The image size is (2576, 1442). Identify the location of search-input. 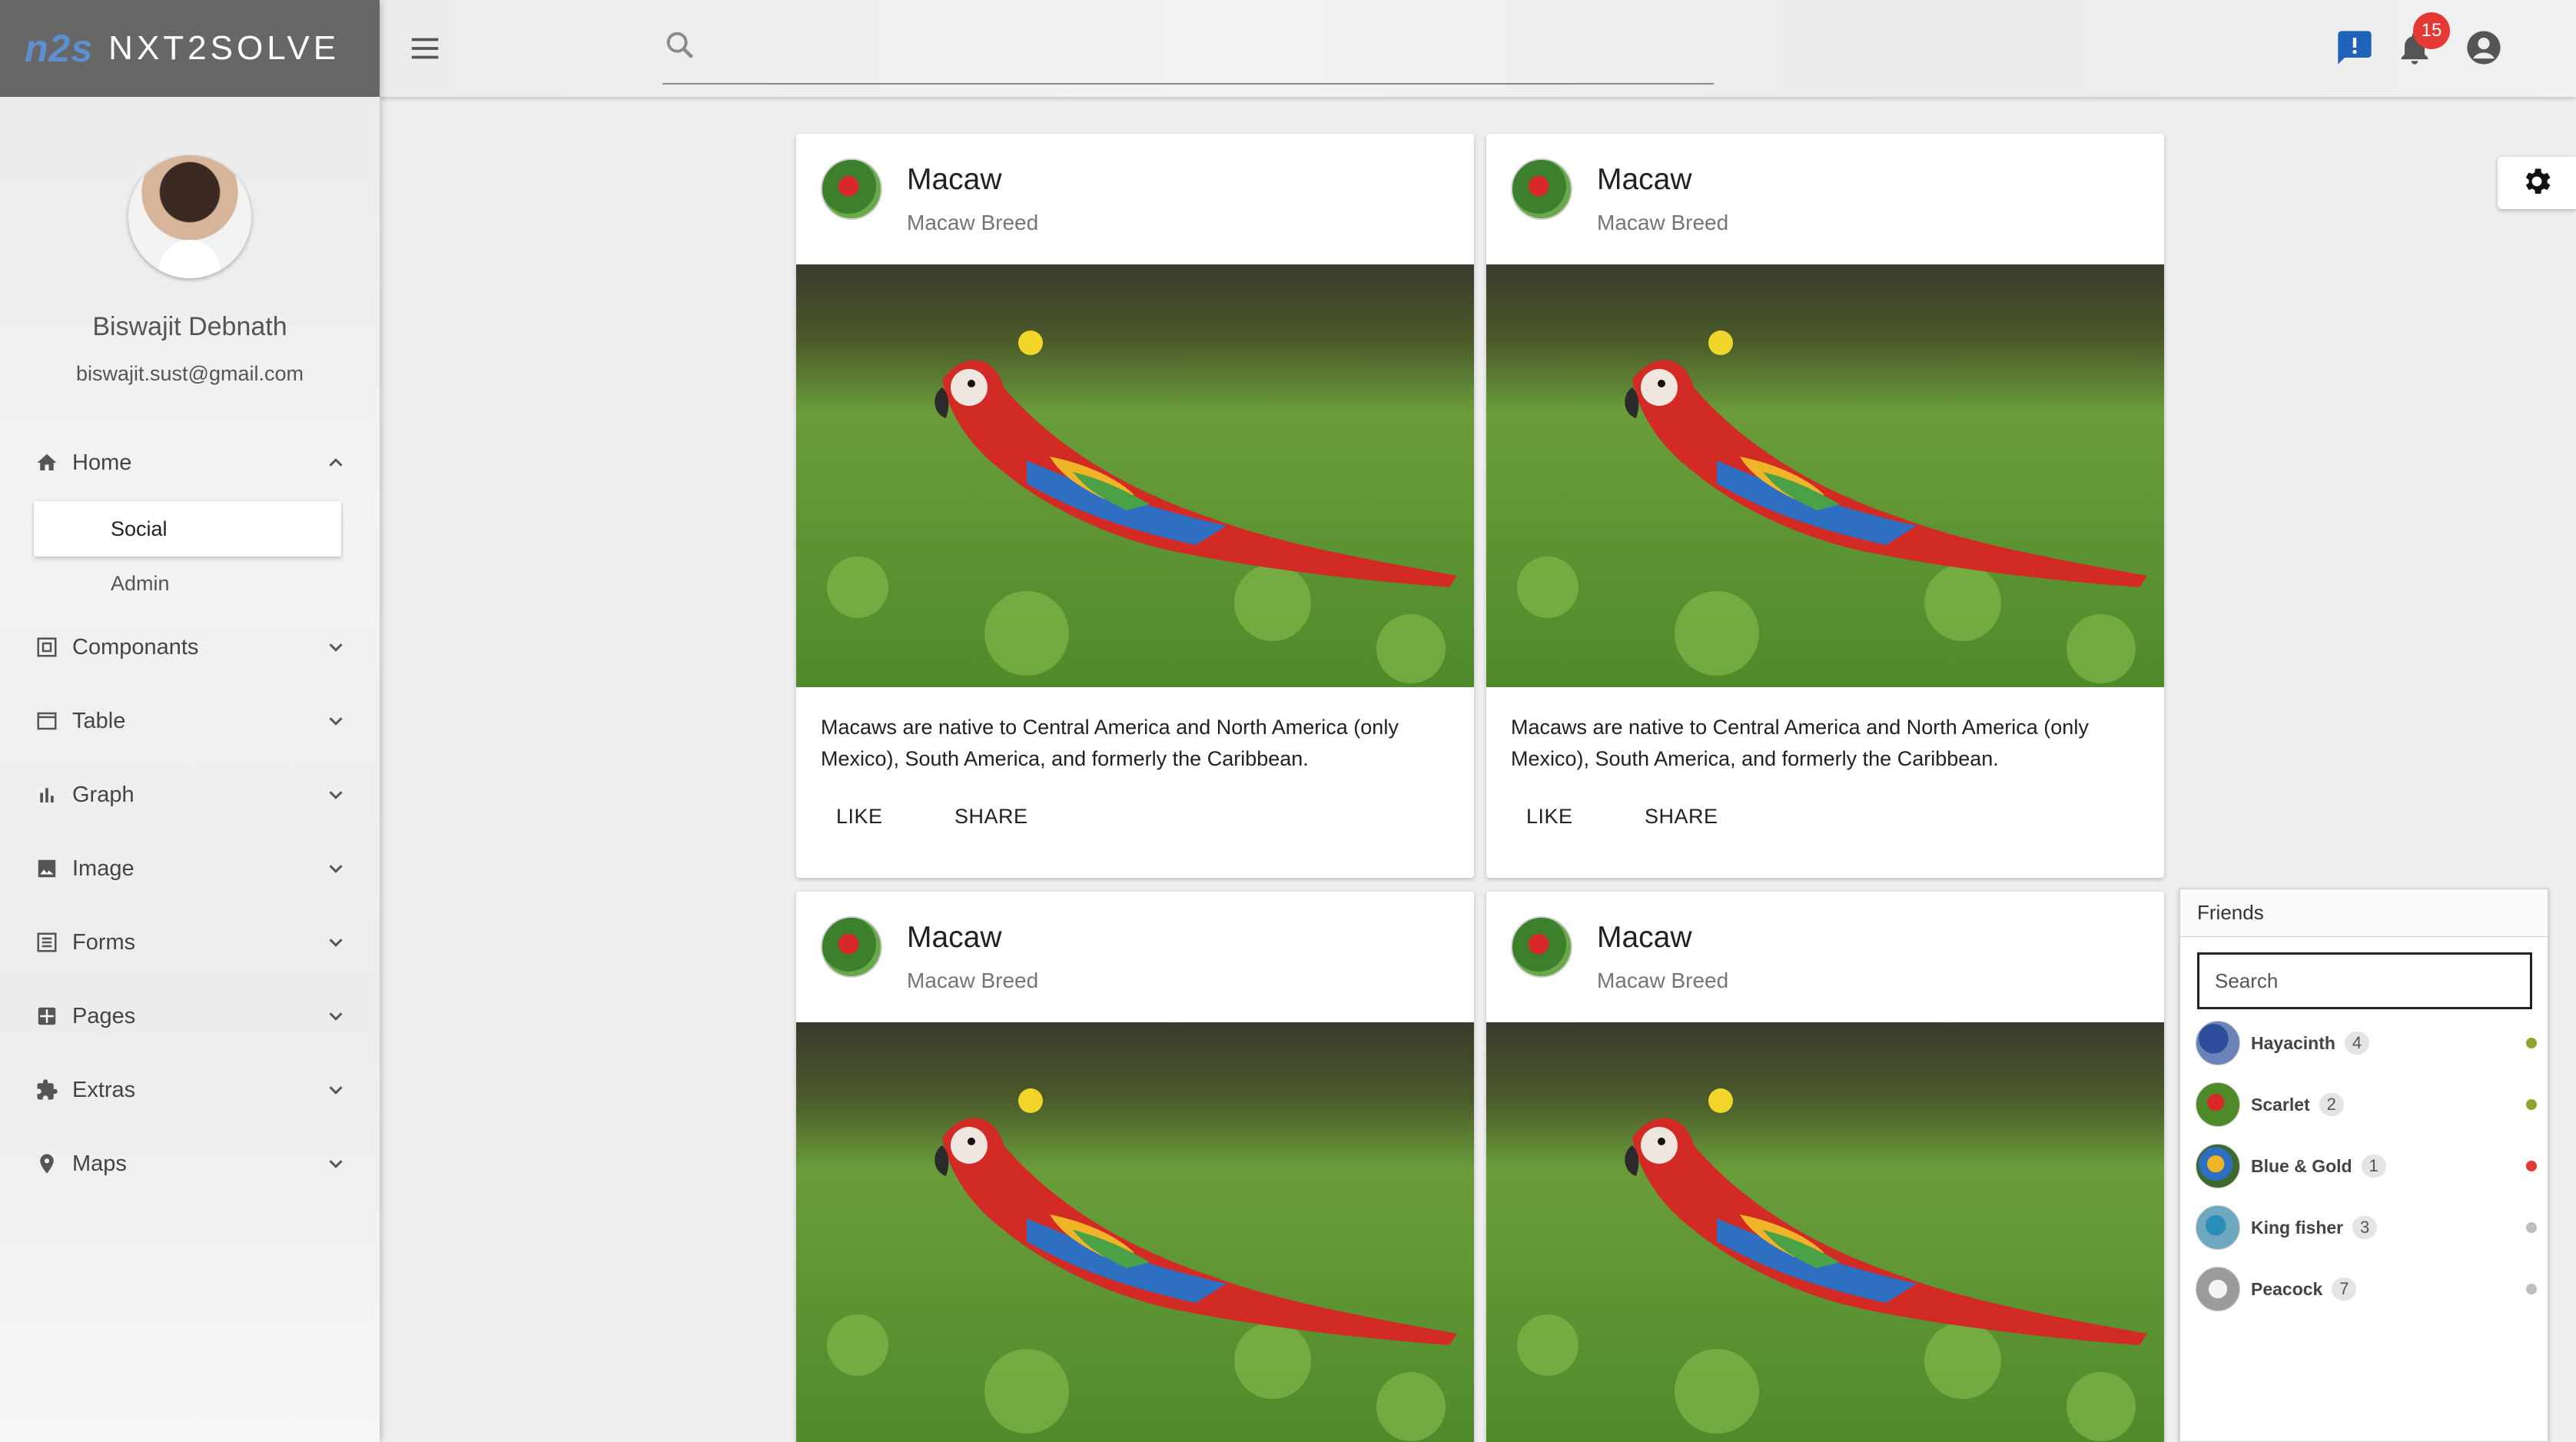
(1205, 46).